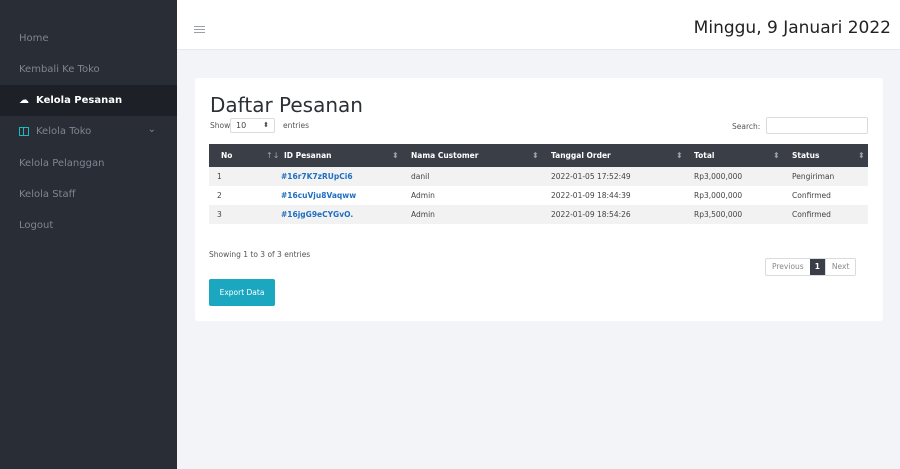  I want to click on page-1-button: 1, so click(817, 267).